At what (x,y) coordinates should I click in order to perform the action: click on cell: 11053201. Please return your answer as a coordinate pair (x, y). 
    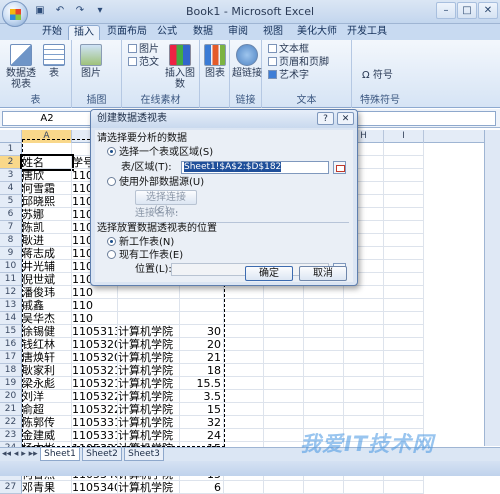
    Looking at the image, I should click on (95, 344).